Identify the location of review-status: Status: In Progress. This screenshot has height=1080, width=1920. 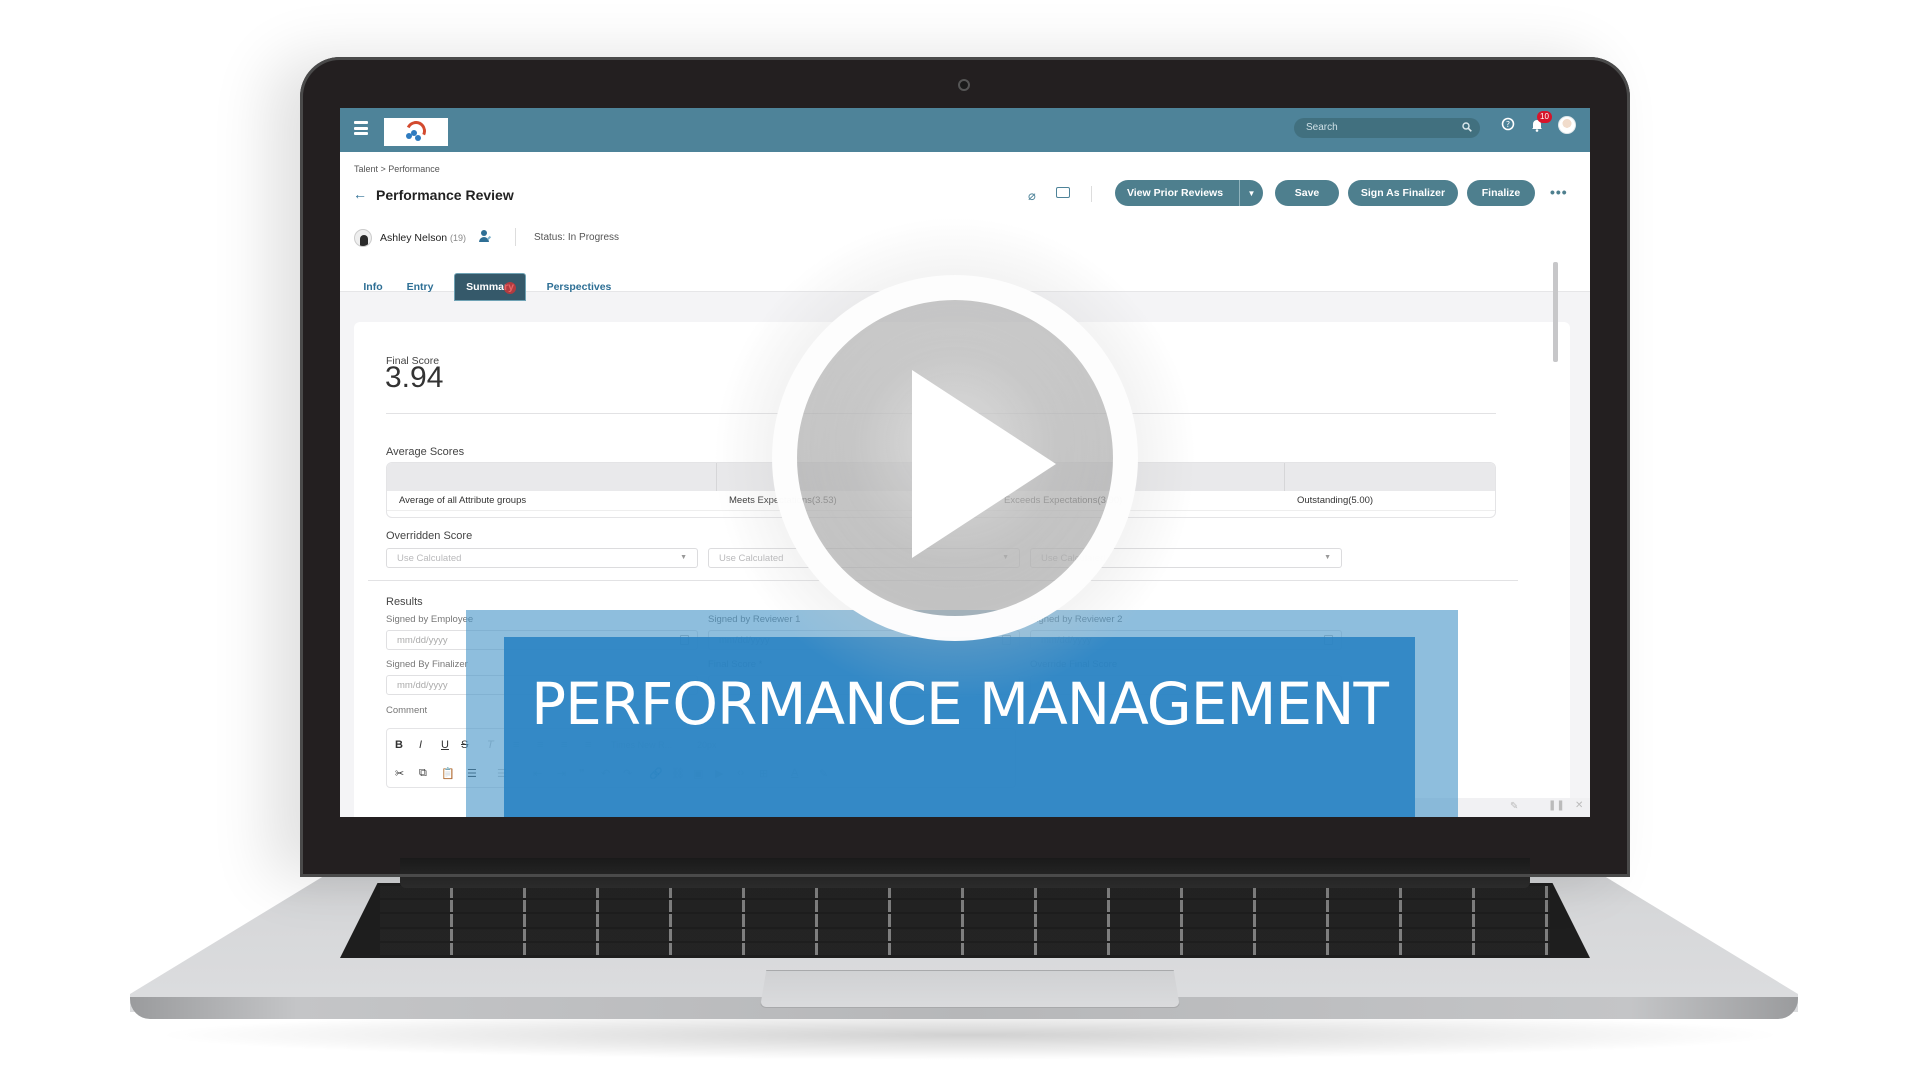
(577, 237).